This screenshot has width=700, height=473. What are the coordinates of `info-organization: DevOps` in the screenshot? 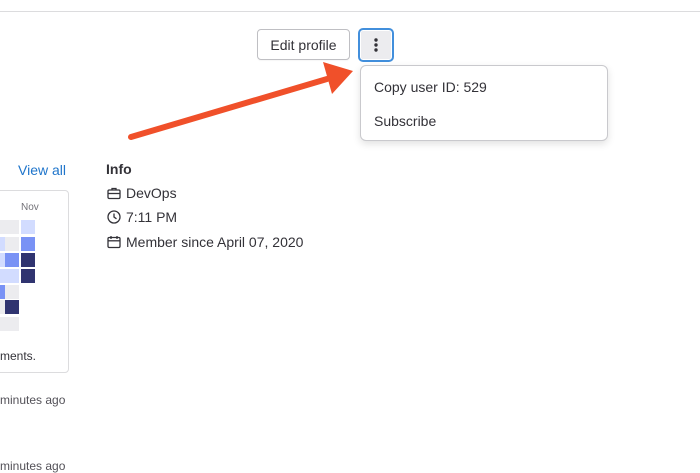 It's located at (141, 193).